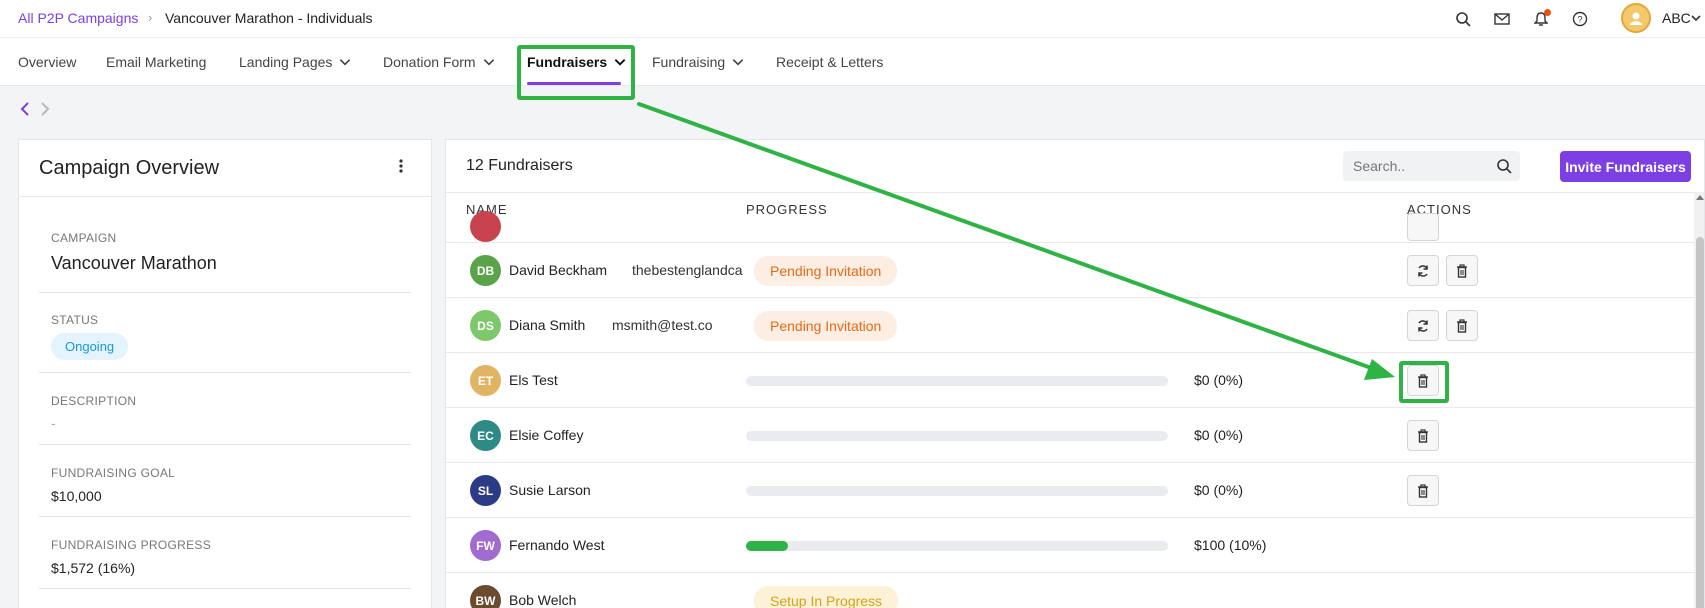 The image size is (1705, 608). I want to click on tab-fundraising: Fundraising, so click(698, 62).